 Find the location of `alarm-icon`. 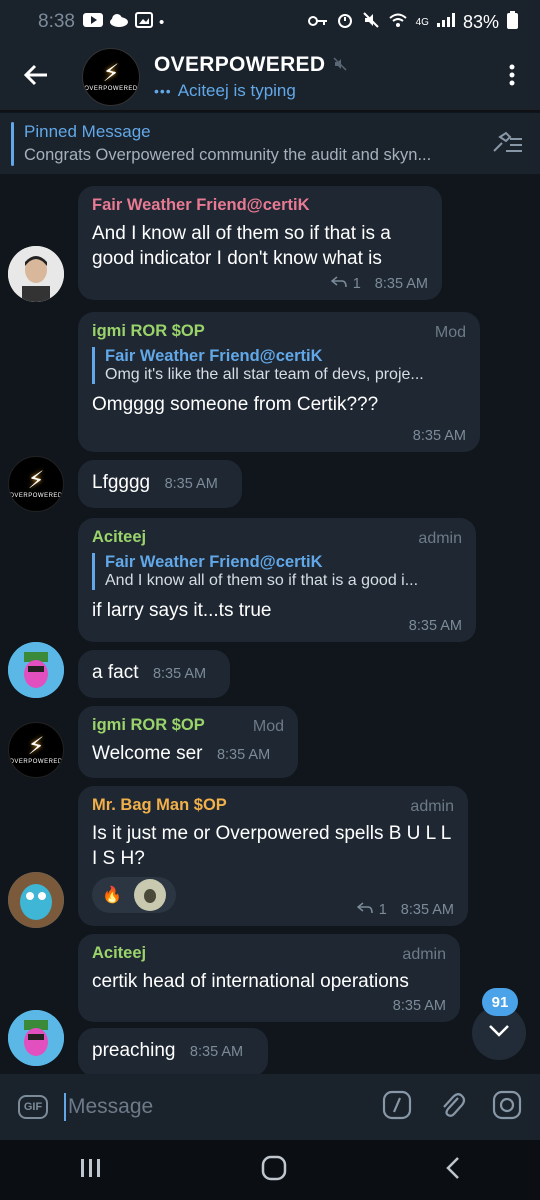

alarm-icon is located at coordinates (345, 22).